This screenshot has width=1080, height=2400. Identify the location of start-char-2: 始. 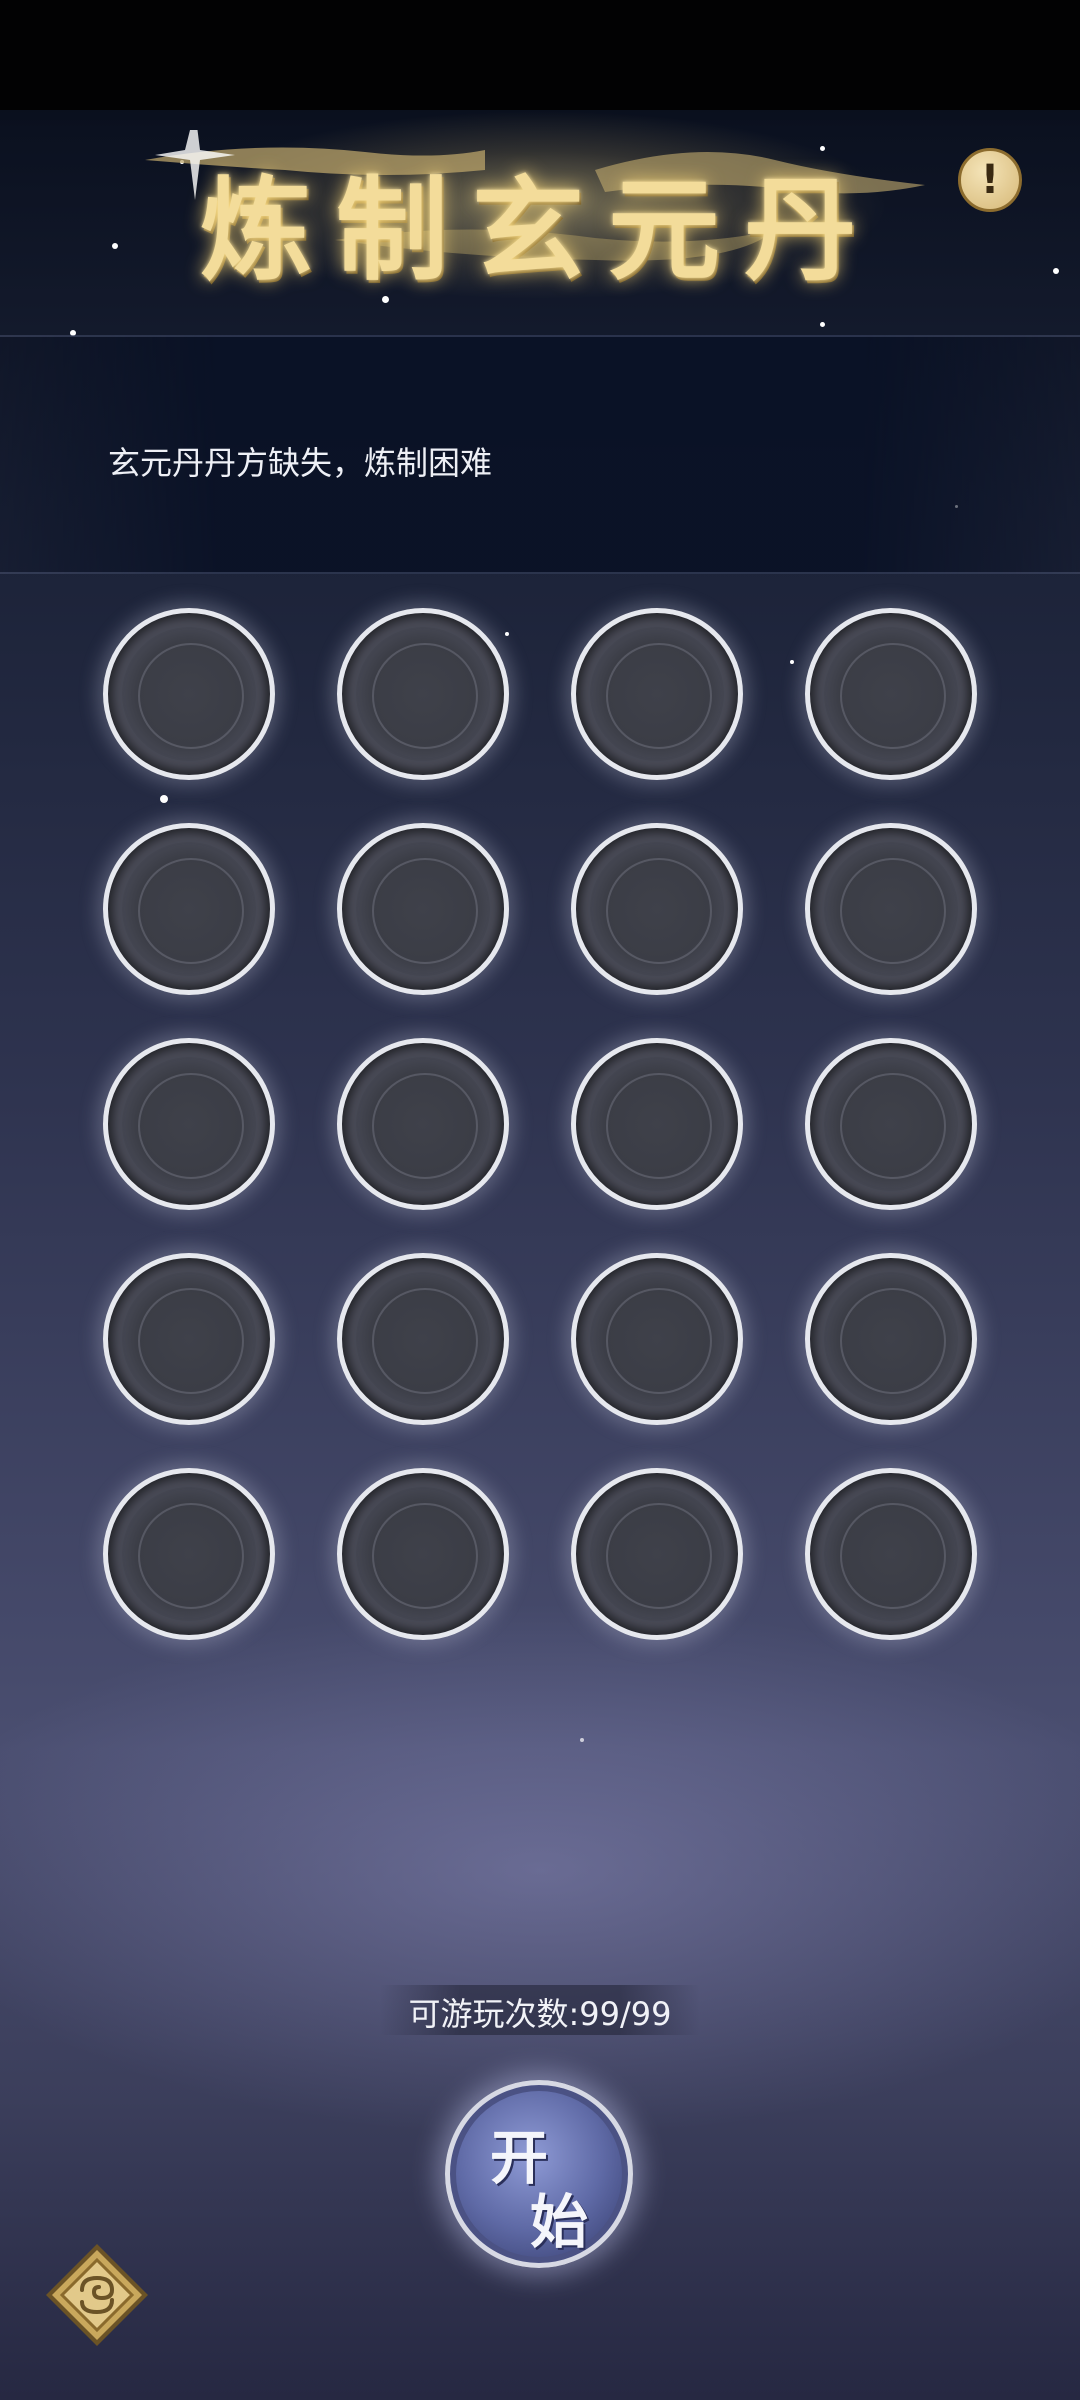
(559, 2222).